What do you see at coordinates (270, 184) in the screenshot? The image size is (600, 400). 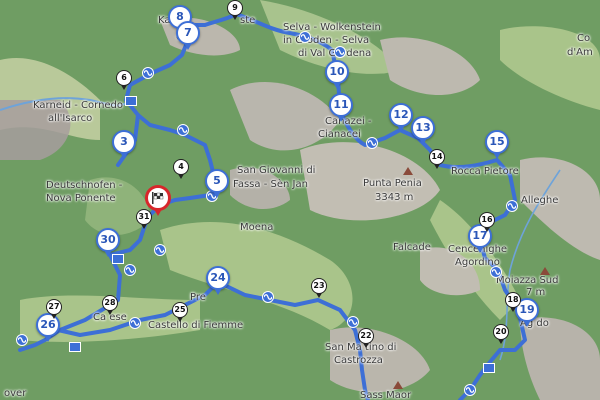 I see `place-sangiovanni-line2: Fassa - Sèn Jan` at bounding box center [270, 184].